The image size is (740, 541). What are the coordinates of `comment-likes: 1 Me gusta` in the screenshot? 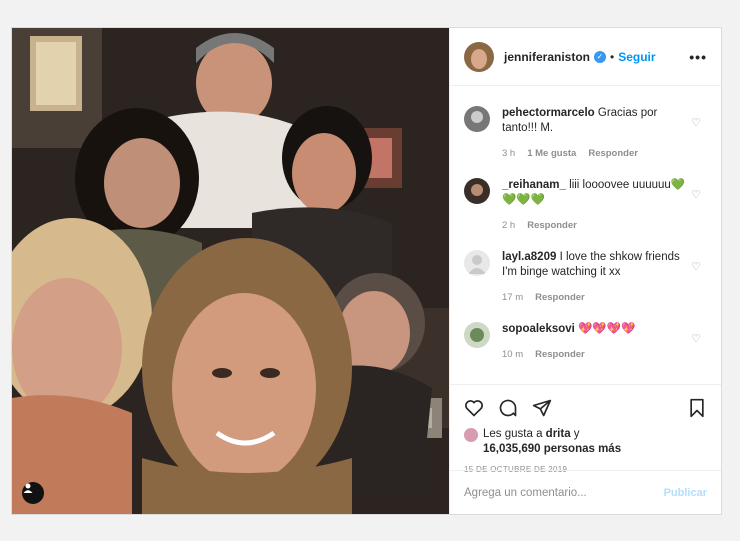 It's located at (551, 153).